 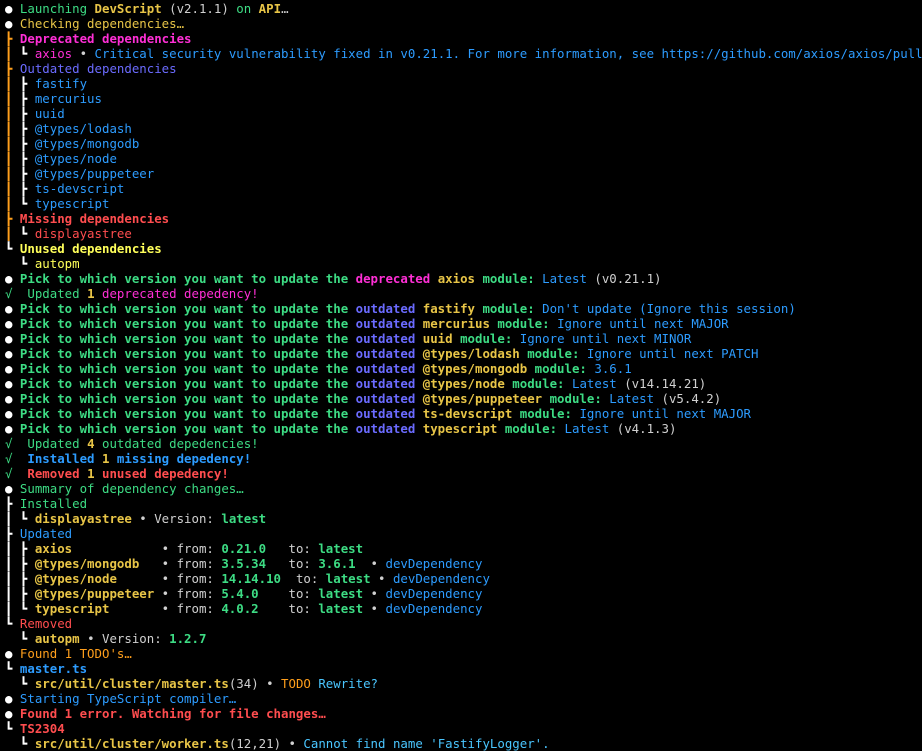 I want to click on terminal-text: (v14.14.21), so click(x=661, y=383).